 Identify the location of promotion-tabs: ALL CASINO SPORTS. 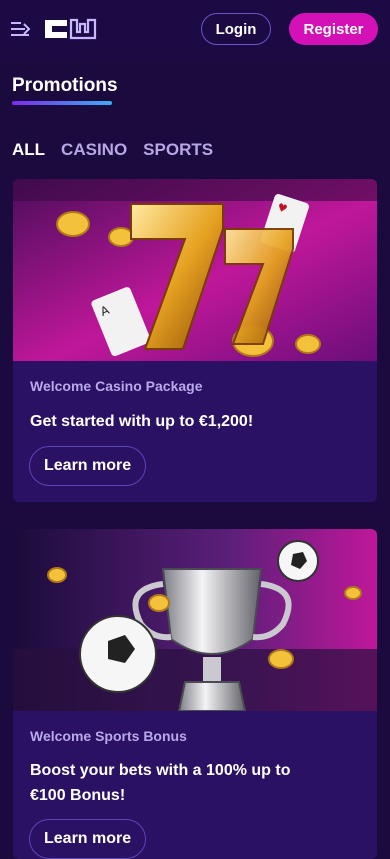
(112, 150).